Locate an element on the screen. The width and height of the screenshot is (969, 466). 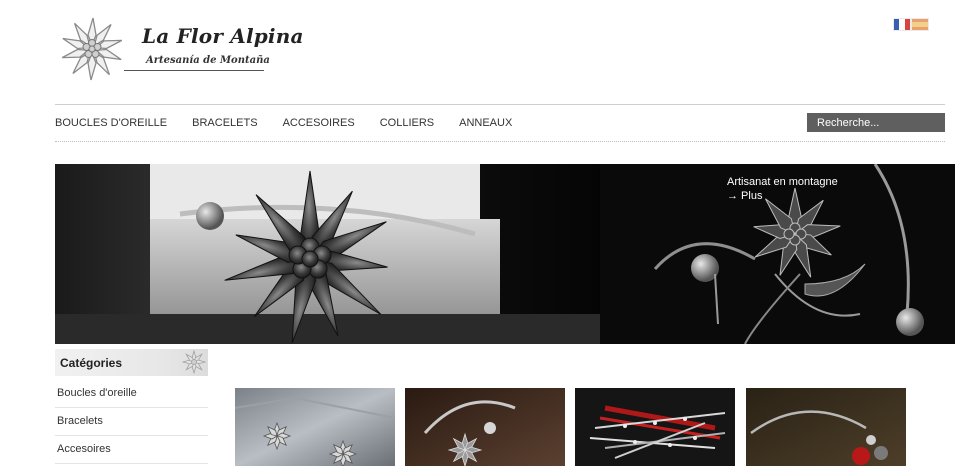
categories-list: Boucles d'oreille Bracelets Accesoires is located at coordinates (131, 422).